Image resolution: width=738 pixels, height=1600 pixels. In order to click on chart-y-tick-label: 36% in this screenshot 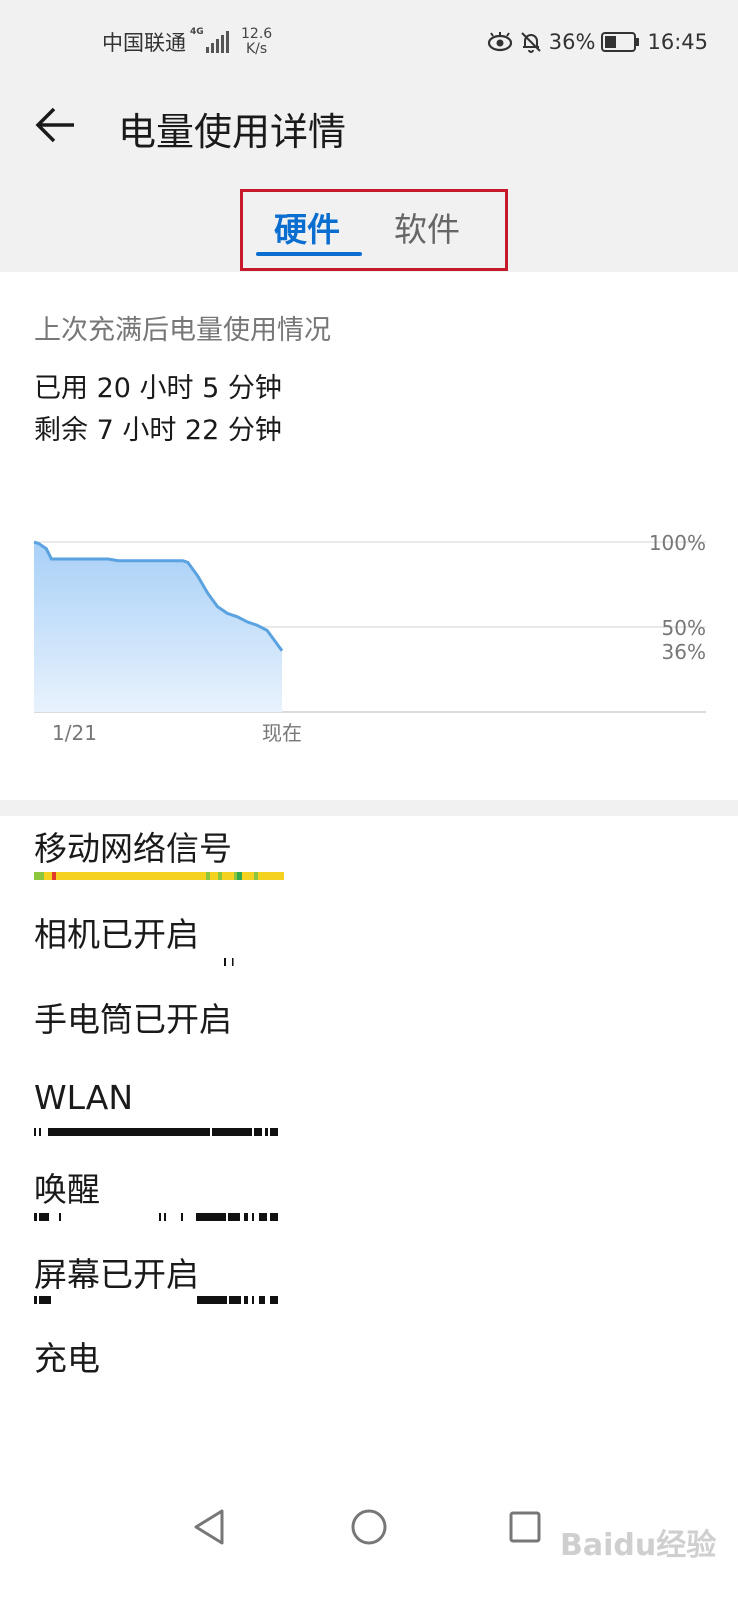, I will do `click(684, 652)`.